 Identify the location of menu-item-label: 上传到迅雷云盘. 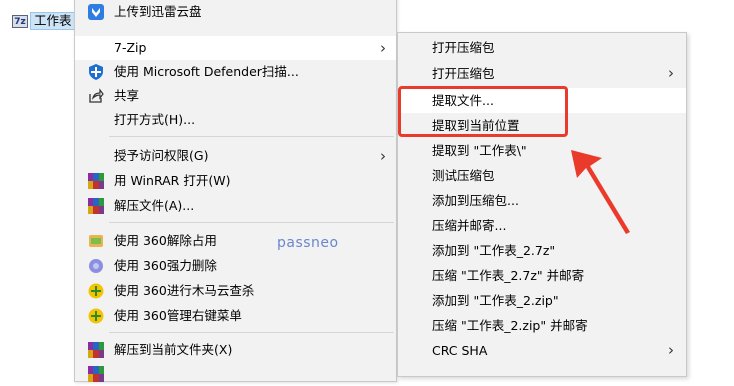
(158, 11).